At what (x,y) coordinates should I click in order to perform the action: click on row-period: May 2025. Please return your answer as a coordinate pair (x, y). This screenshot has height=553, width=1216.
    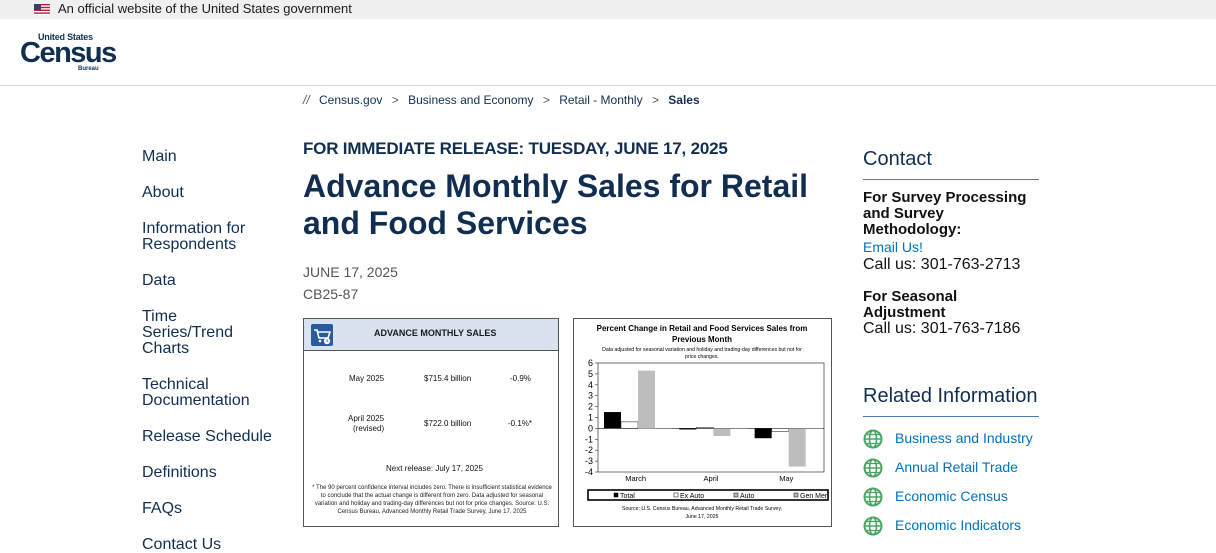
    Looking at the image, I should click on (367, 378).